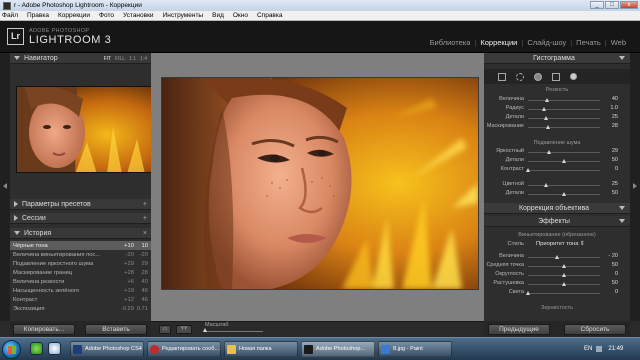  Describe the element at coordinates (597, 5) in the screenshot. I see `minimize-button: _` at that location.